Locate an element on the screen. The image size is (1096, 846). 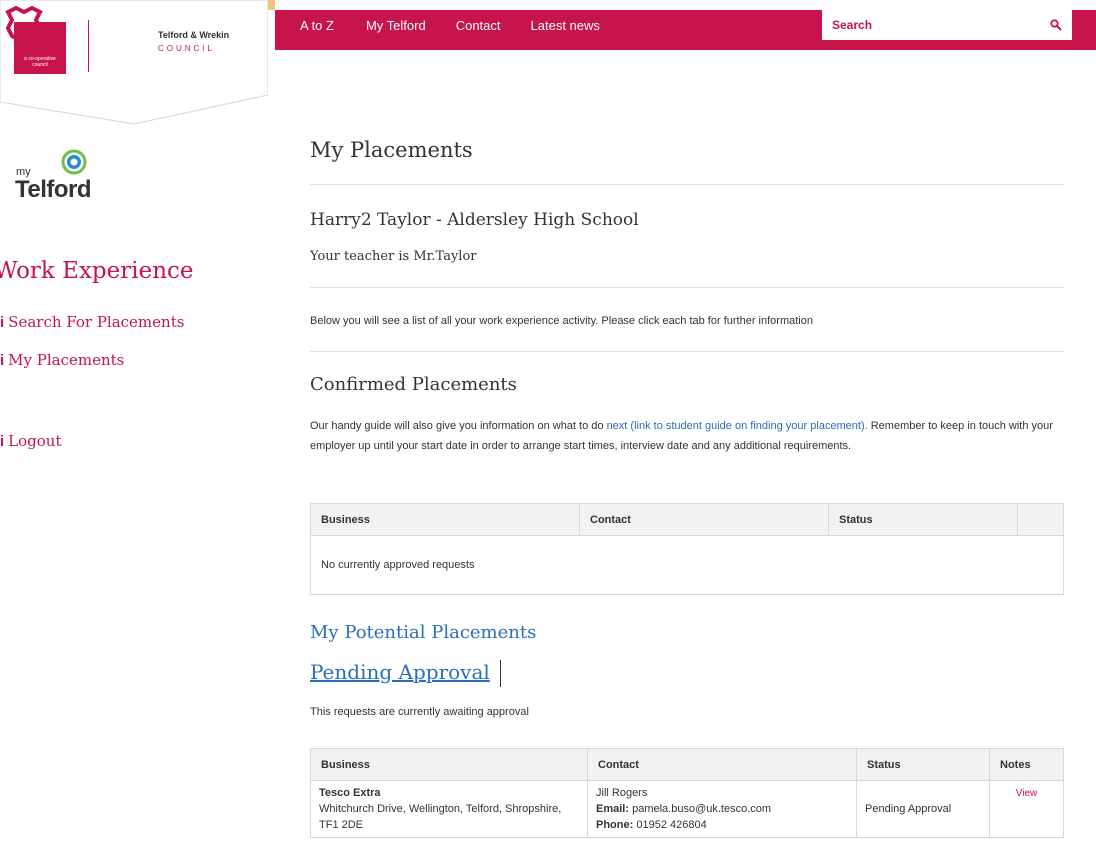
council-subtitle: COUNCIL is located at coordinates (187, 48).